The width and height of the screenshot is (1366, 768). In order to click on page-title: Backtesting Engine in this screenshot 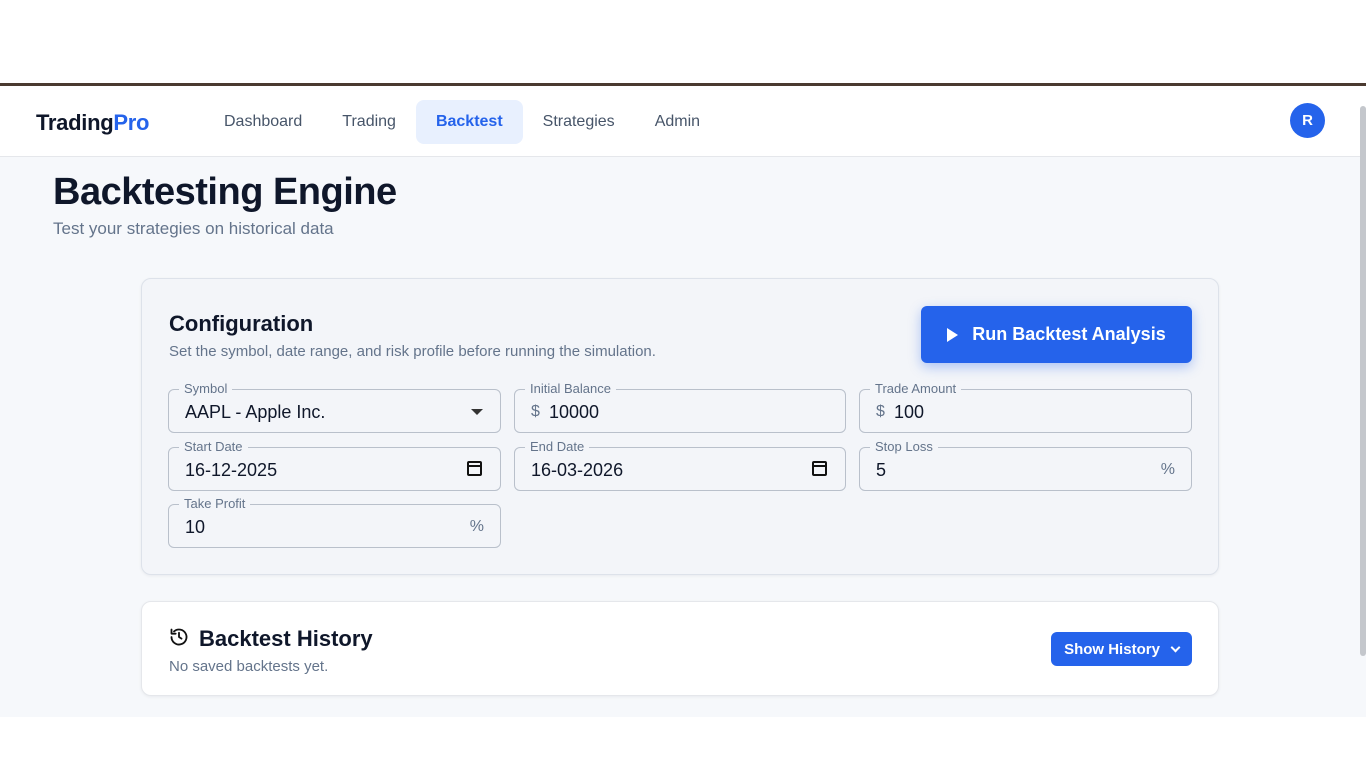, I will do `click(225, 192)`.